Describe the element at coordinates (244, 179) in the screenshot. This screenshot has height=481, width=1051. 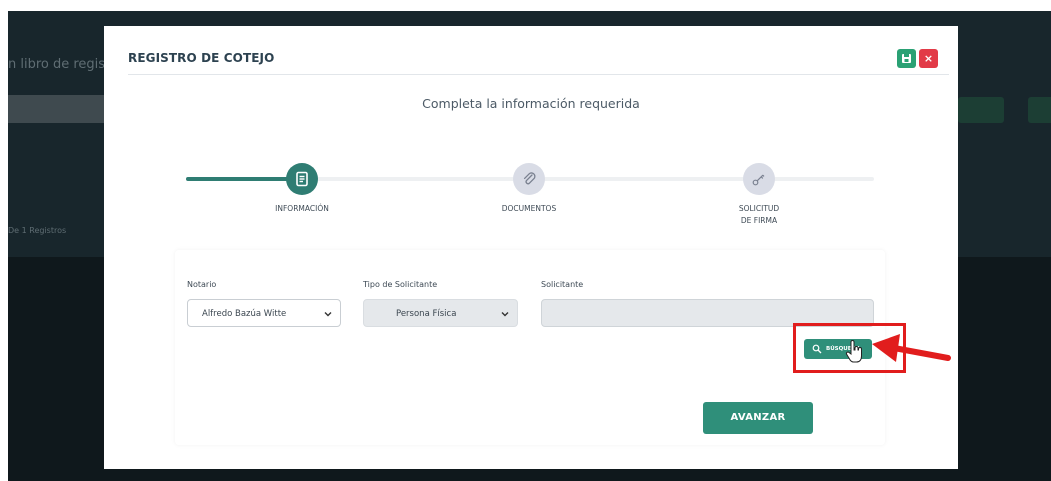
I see `stepper-progress` at that location.